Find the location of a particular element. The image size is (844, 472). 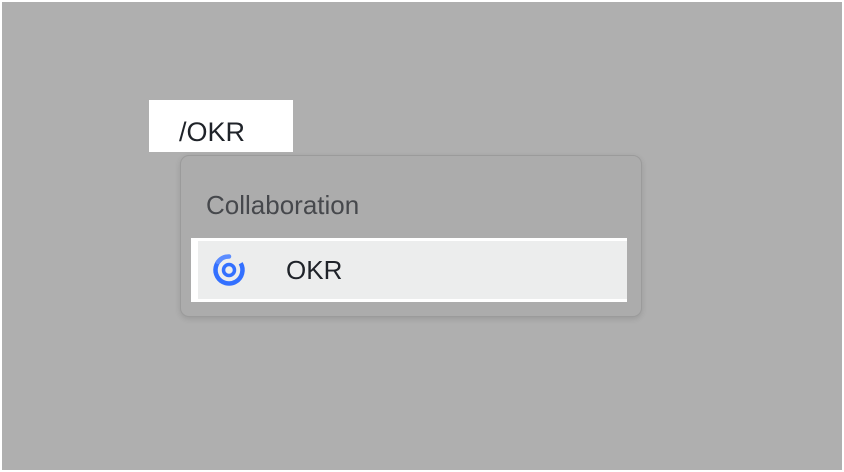

slash-command-input: /OKR is located at coordinates (221, 126).